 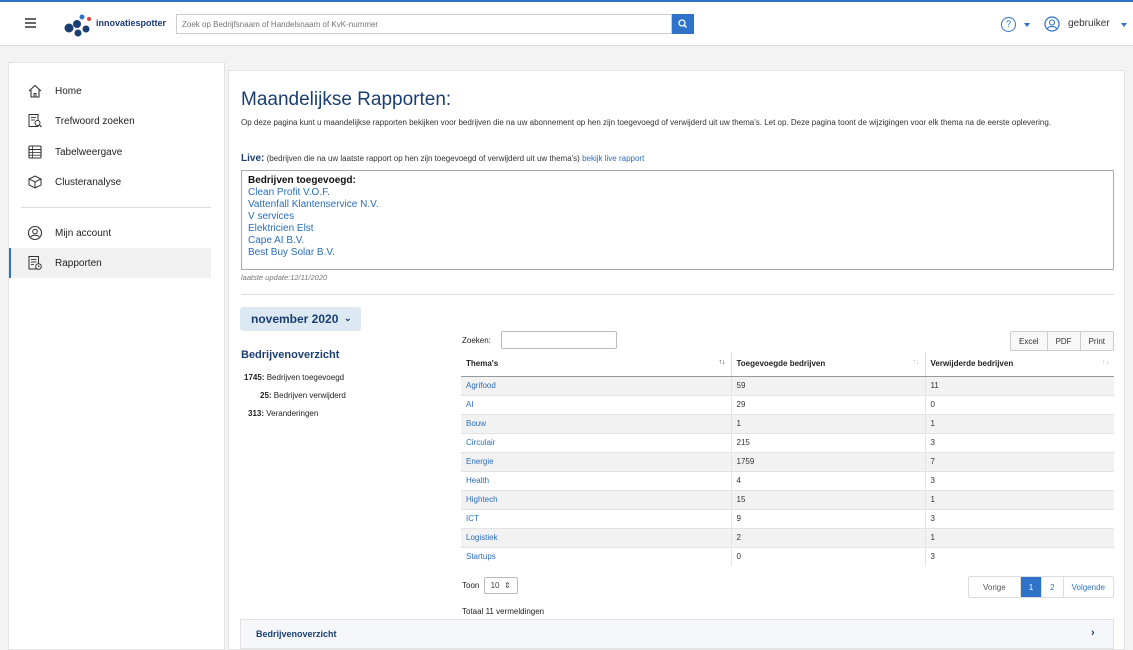 What do you see at coordinates (1096, 341) in the screenshot?
I see `print-button: Print` at bounding box center [1096, 341].